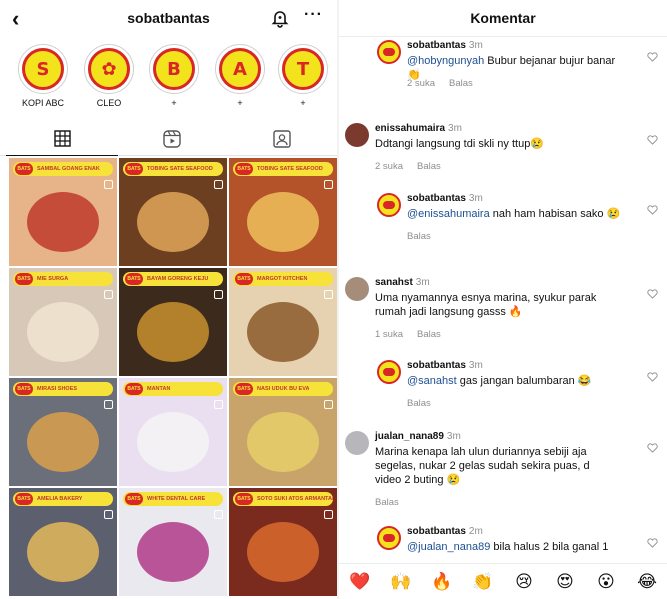  I want to click on post-thumbnail: BATS NASI UDUK BU EVA, so click(283, 432).